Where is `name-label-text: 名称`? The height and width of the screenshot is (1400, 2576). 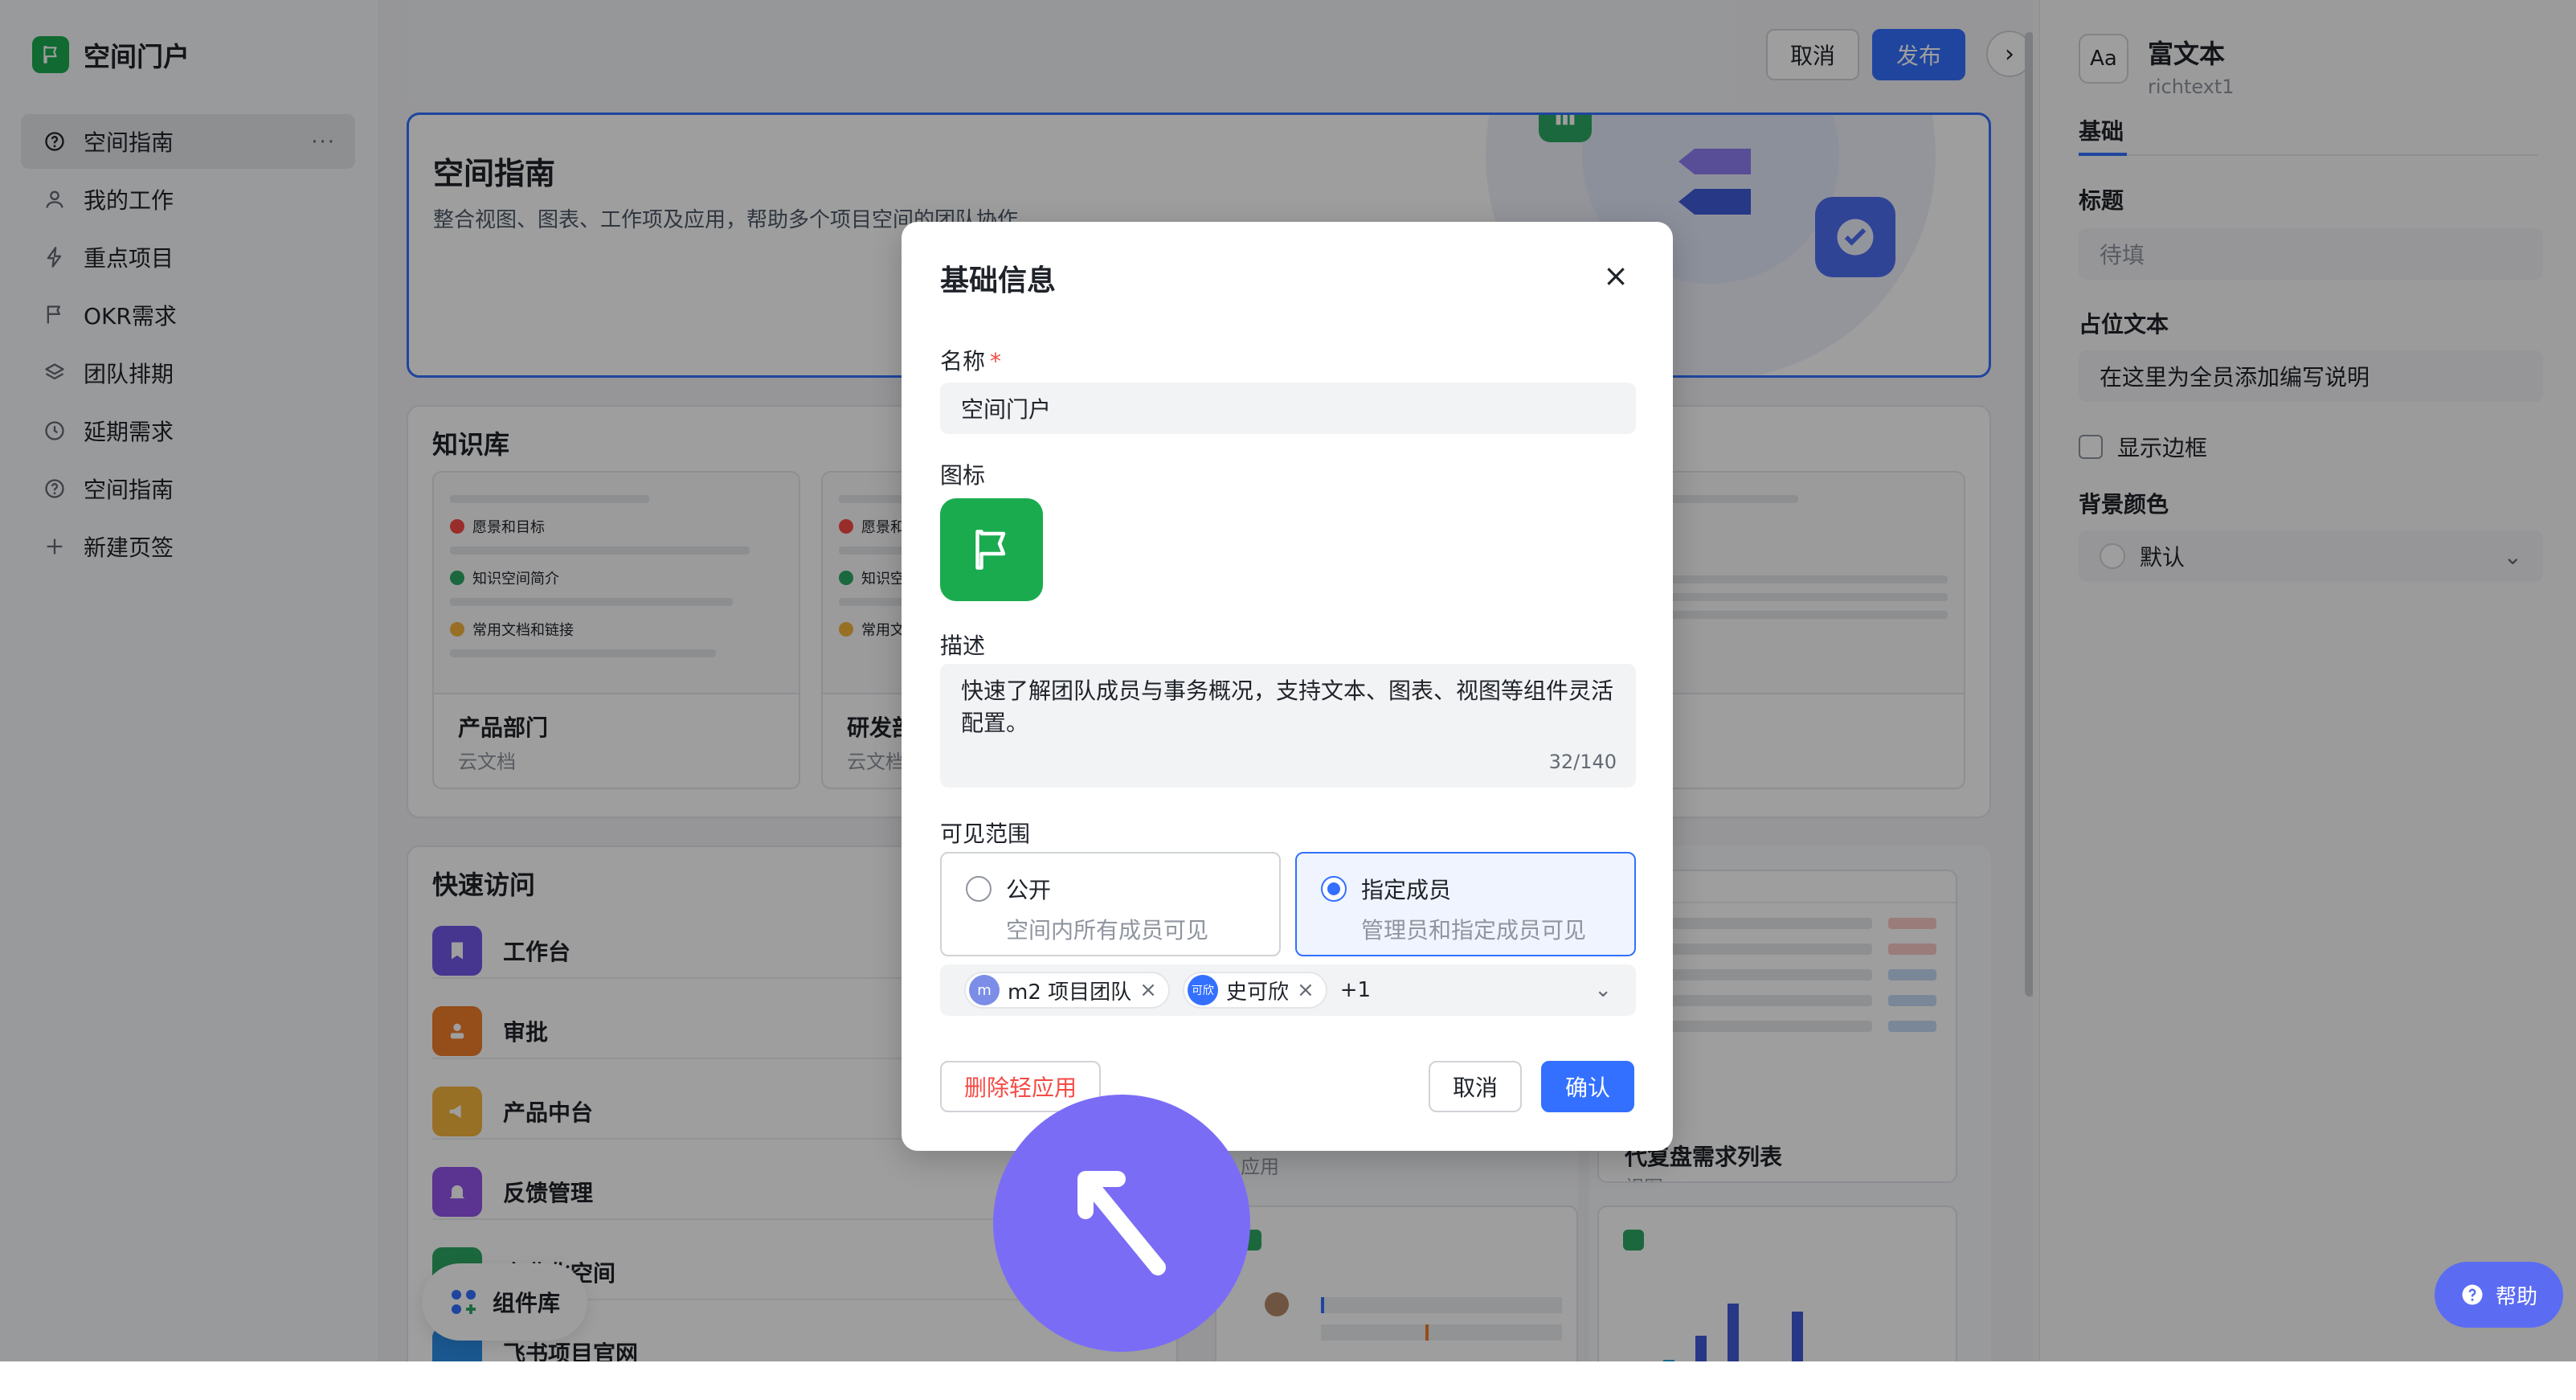 name-label-text: 名称 is located at coordinates (963, 361).